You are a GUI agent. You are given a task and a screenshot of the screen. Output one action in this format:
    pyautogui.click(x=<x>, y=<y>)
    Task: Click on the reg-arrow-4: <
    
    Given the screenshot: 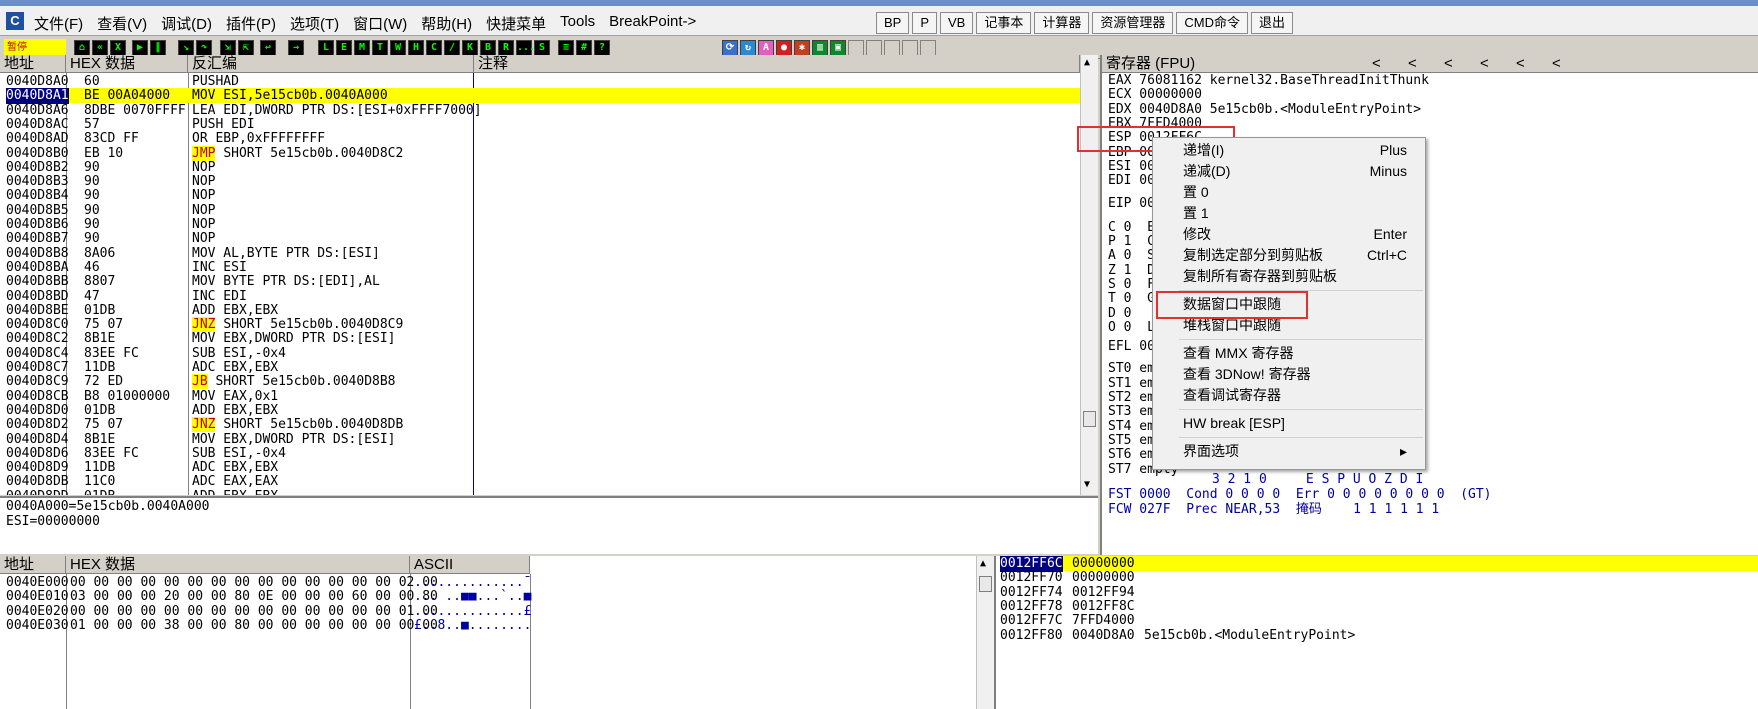 What is the action you would take?
    pyautogui.click(x=1484, y=64)
    